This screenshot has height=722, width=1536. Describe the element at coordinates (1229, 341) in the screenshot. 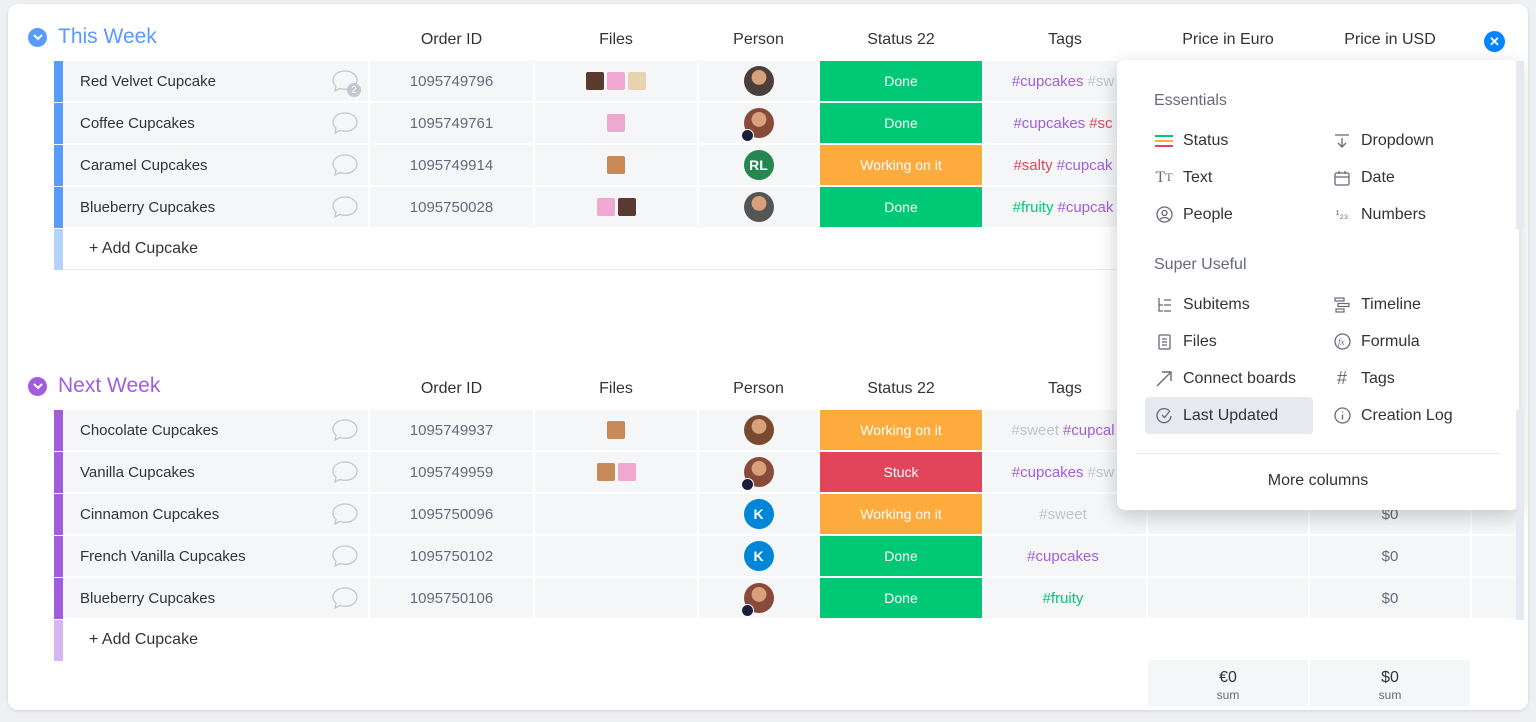

I see `menu-item-files: Files` at that location.